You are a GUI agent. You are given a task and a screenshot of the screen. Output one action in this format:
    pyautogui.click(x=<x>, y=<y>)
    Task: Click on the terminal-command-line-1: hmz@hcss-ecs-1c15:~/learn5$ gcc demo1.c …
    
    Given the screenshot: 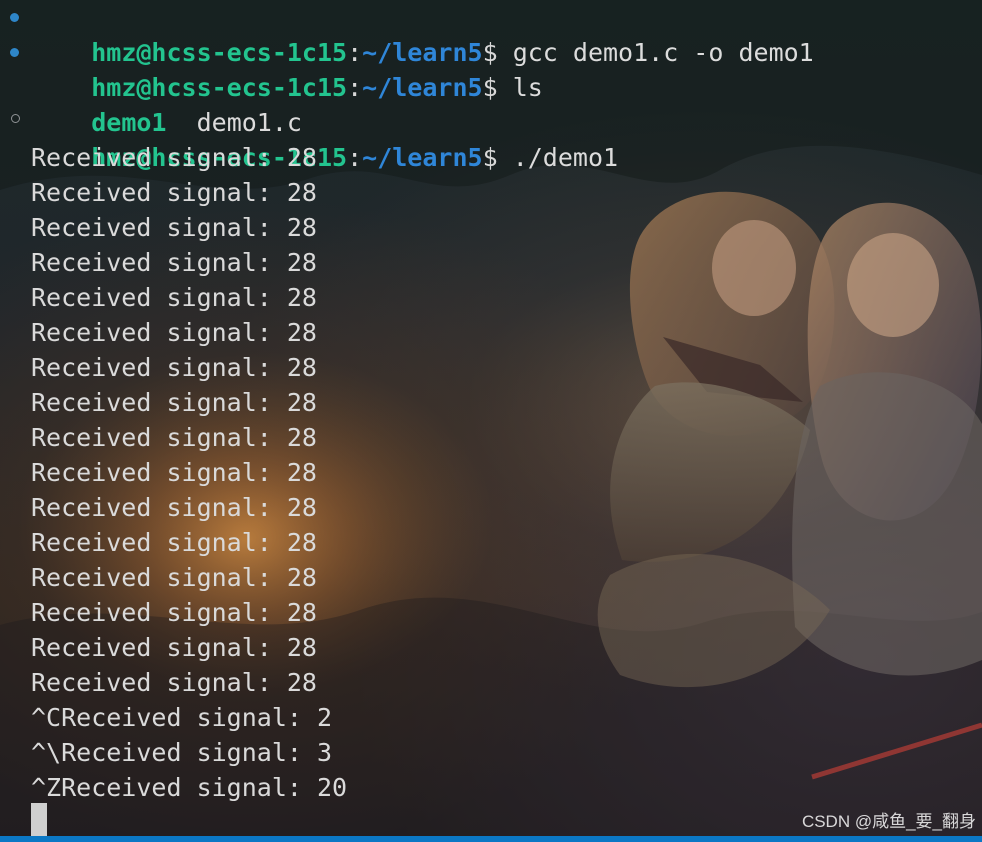 What is the action you would take?
    pyautogui.click(x=422, y=33)
    